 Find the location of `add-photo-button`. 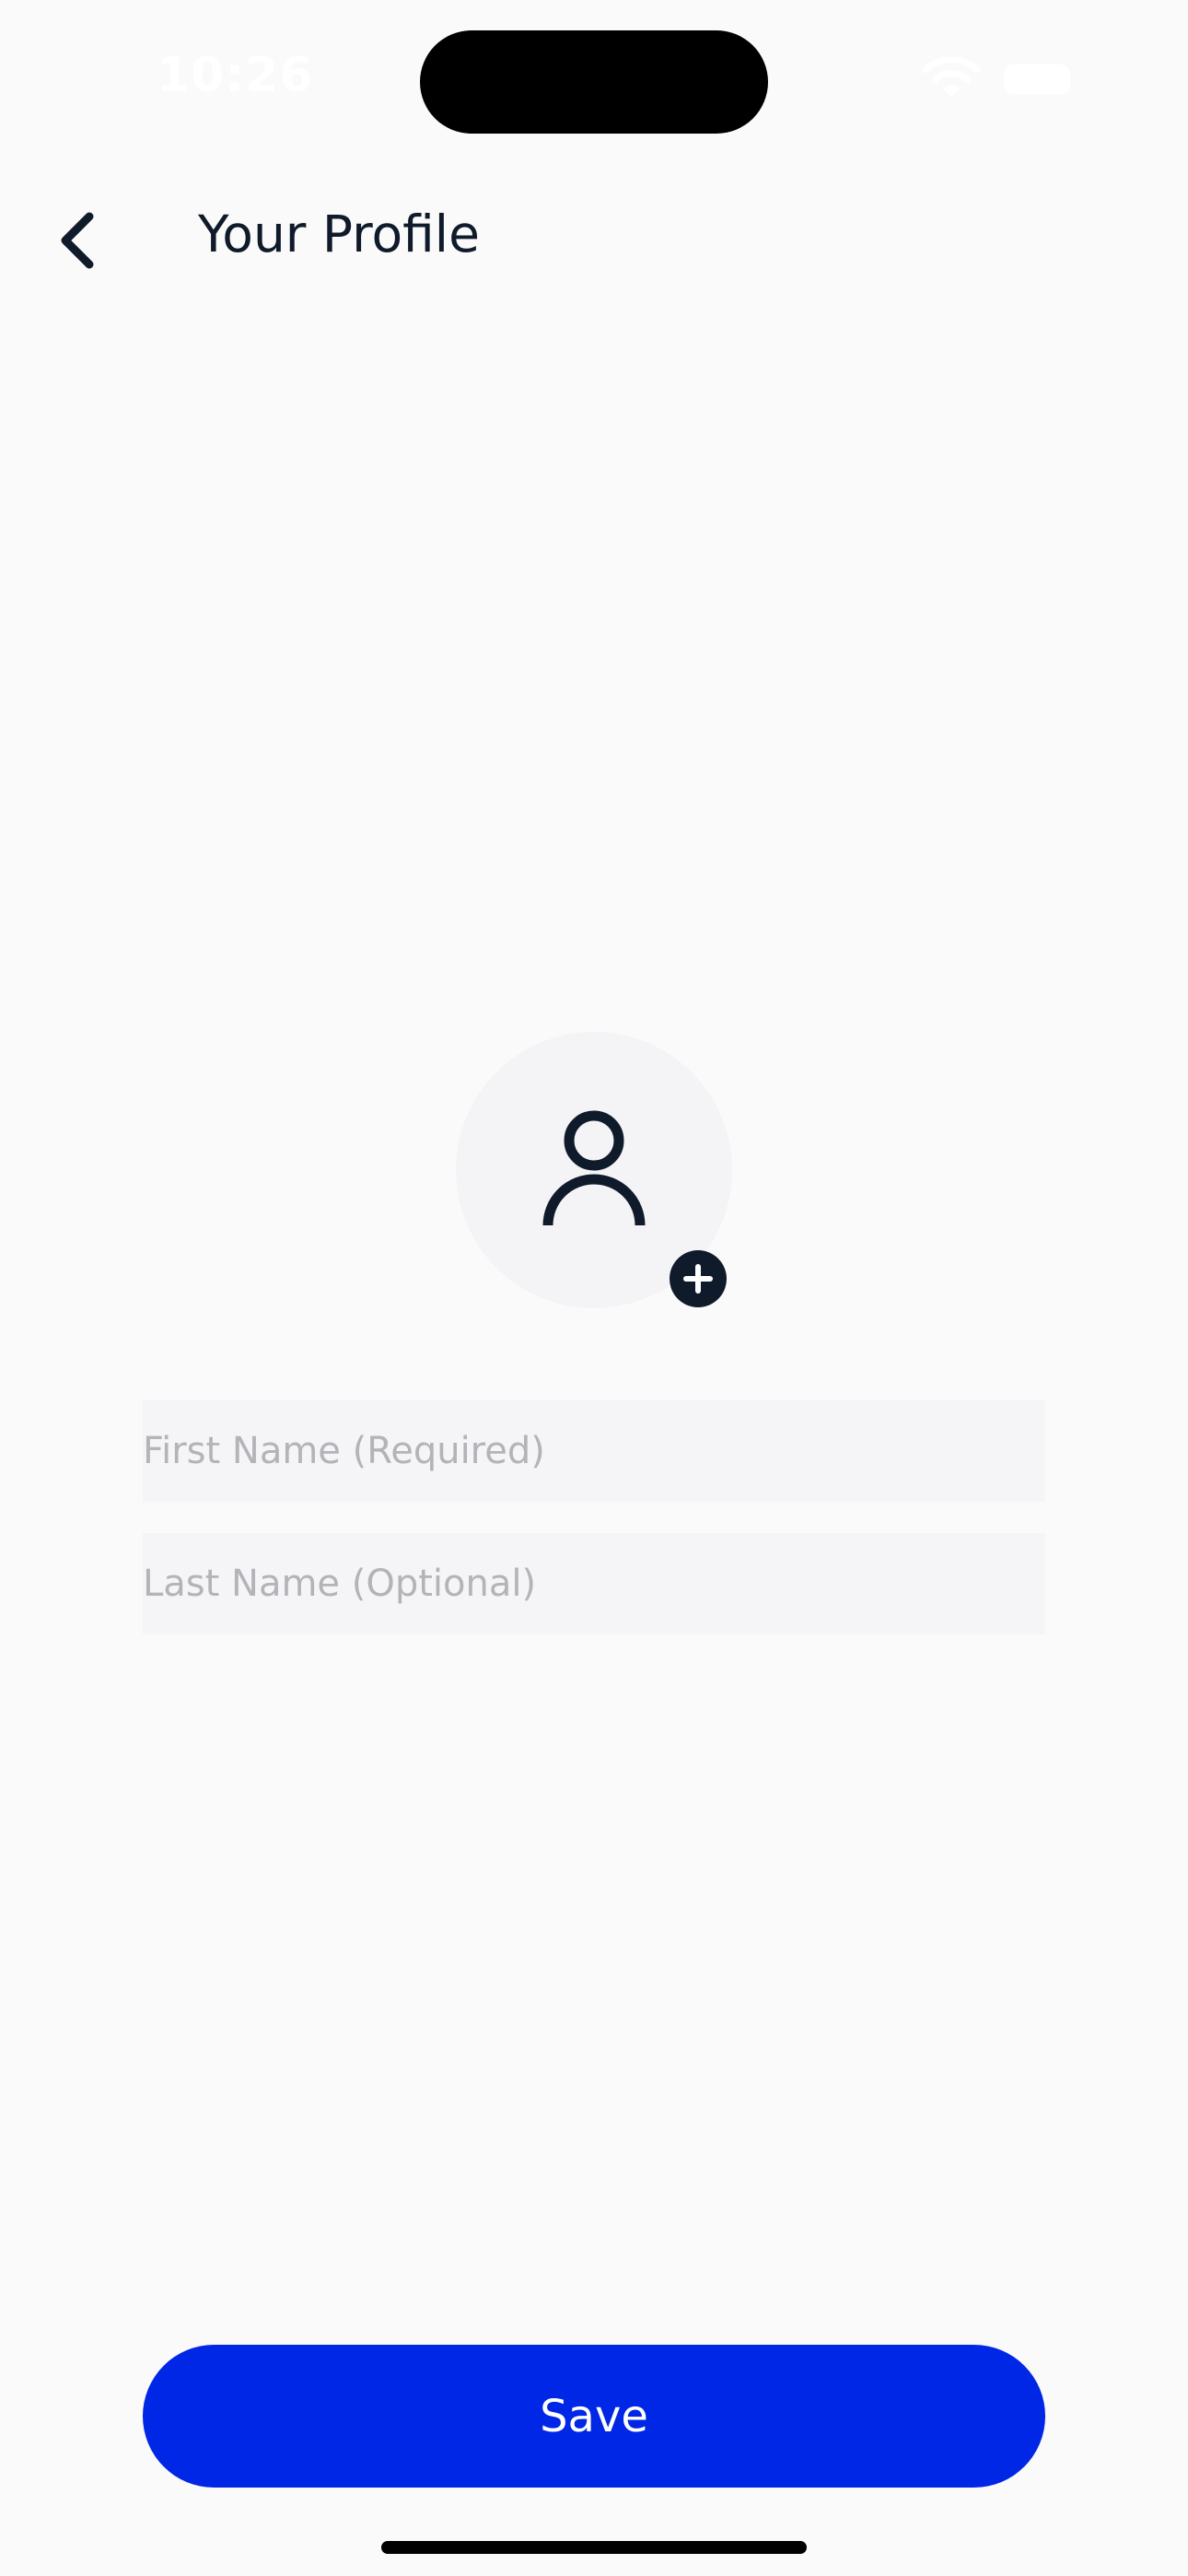

add-photo-button is located at coordinates (698, 1278).